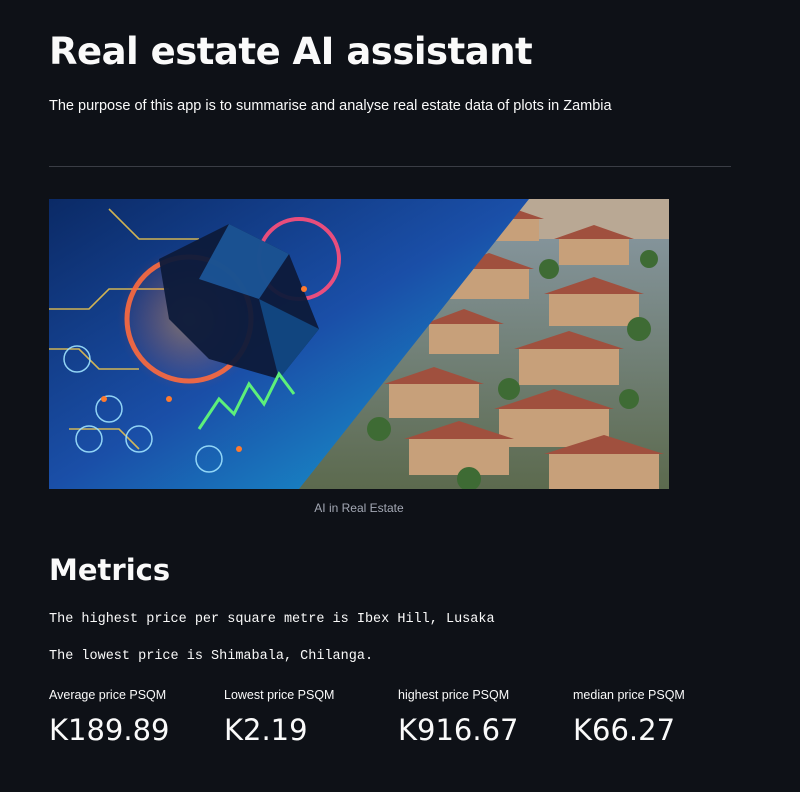 The height and width of the screenshot is (792, 800). What do you see at coordinates (211, 656) in the screenshot?
I see `lowest-price-text: The lowest price is Shimabala, Chilanga.` at bounding box center [211, 656].